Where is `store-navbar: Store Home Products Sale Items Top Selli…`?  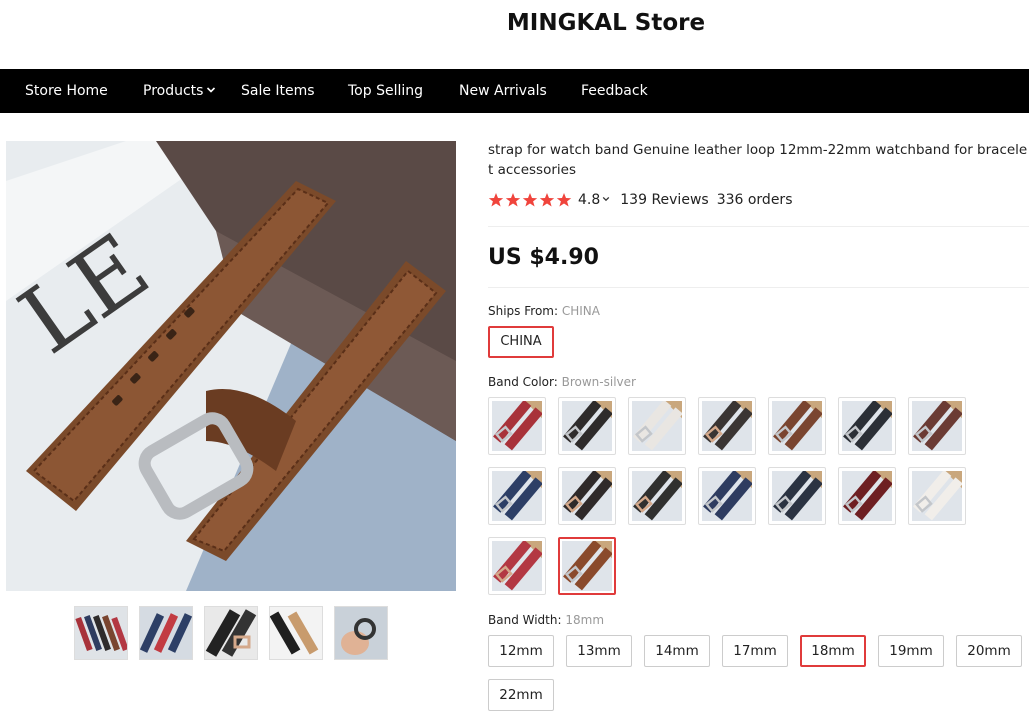
store-navbar: Store Home Products Sale Items Top Selli… is located at coordinates (514, 91).